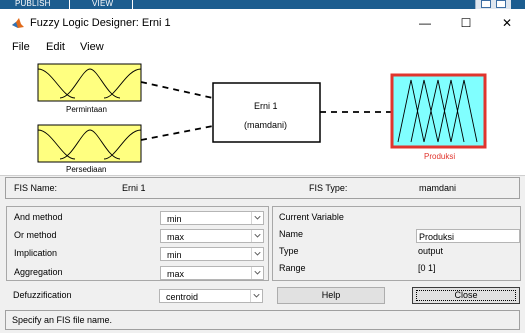 The width and height of the screenshot is (525, 333). What do you see at coordinates (36, 253) in the screenshot?
I see `implication-label: Implication` at bounding box center [36, 253].